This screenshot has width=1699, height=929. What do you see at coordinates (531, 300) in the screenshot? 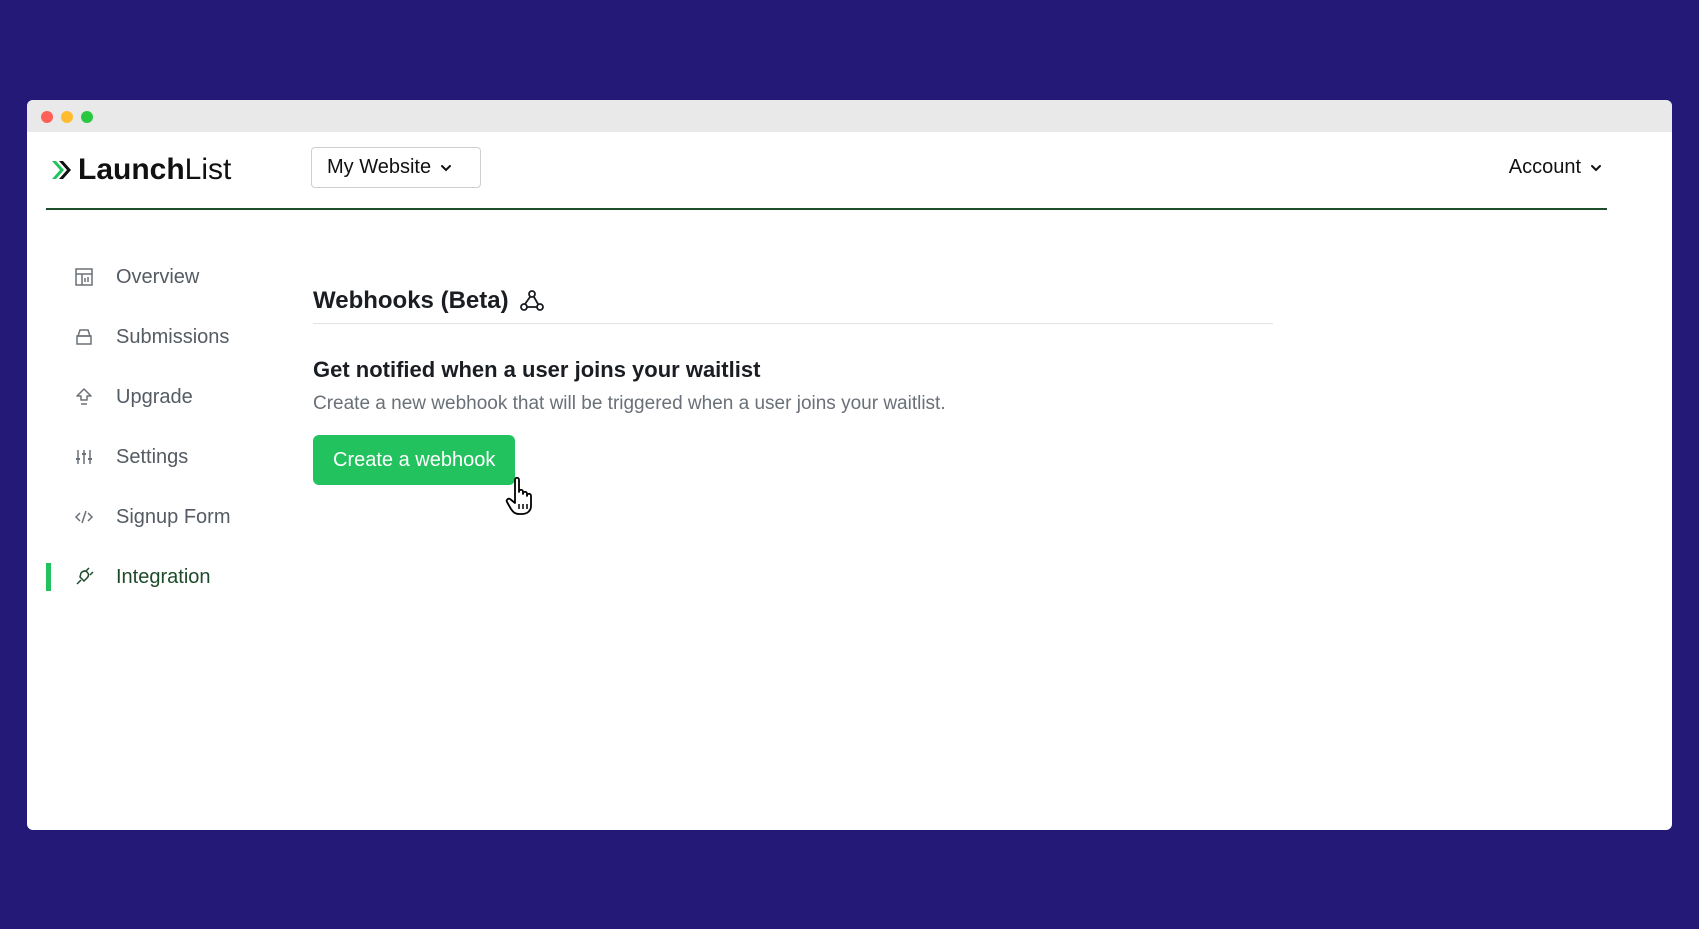
I see `webhook-icon` at bounding box center [531, 300].